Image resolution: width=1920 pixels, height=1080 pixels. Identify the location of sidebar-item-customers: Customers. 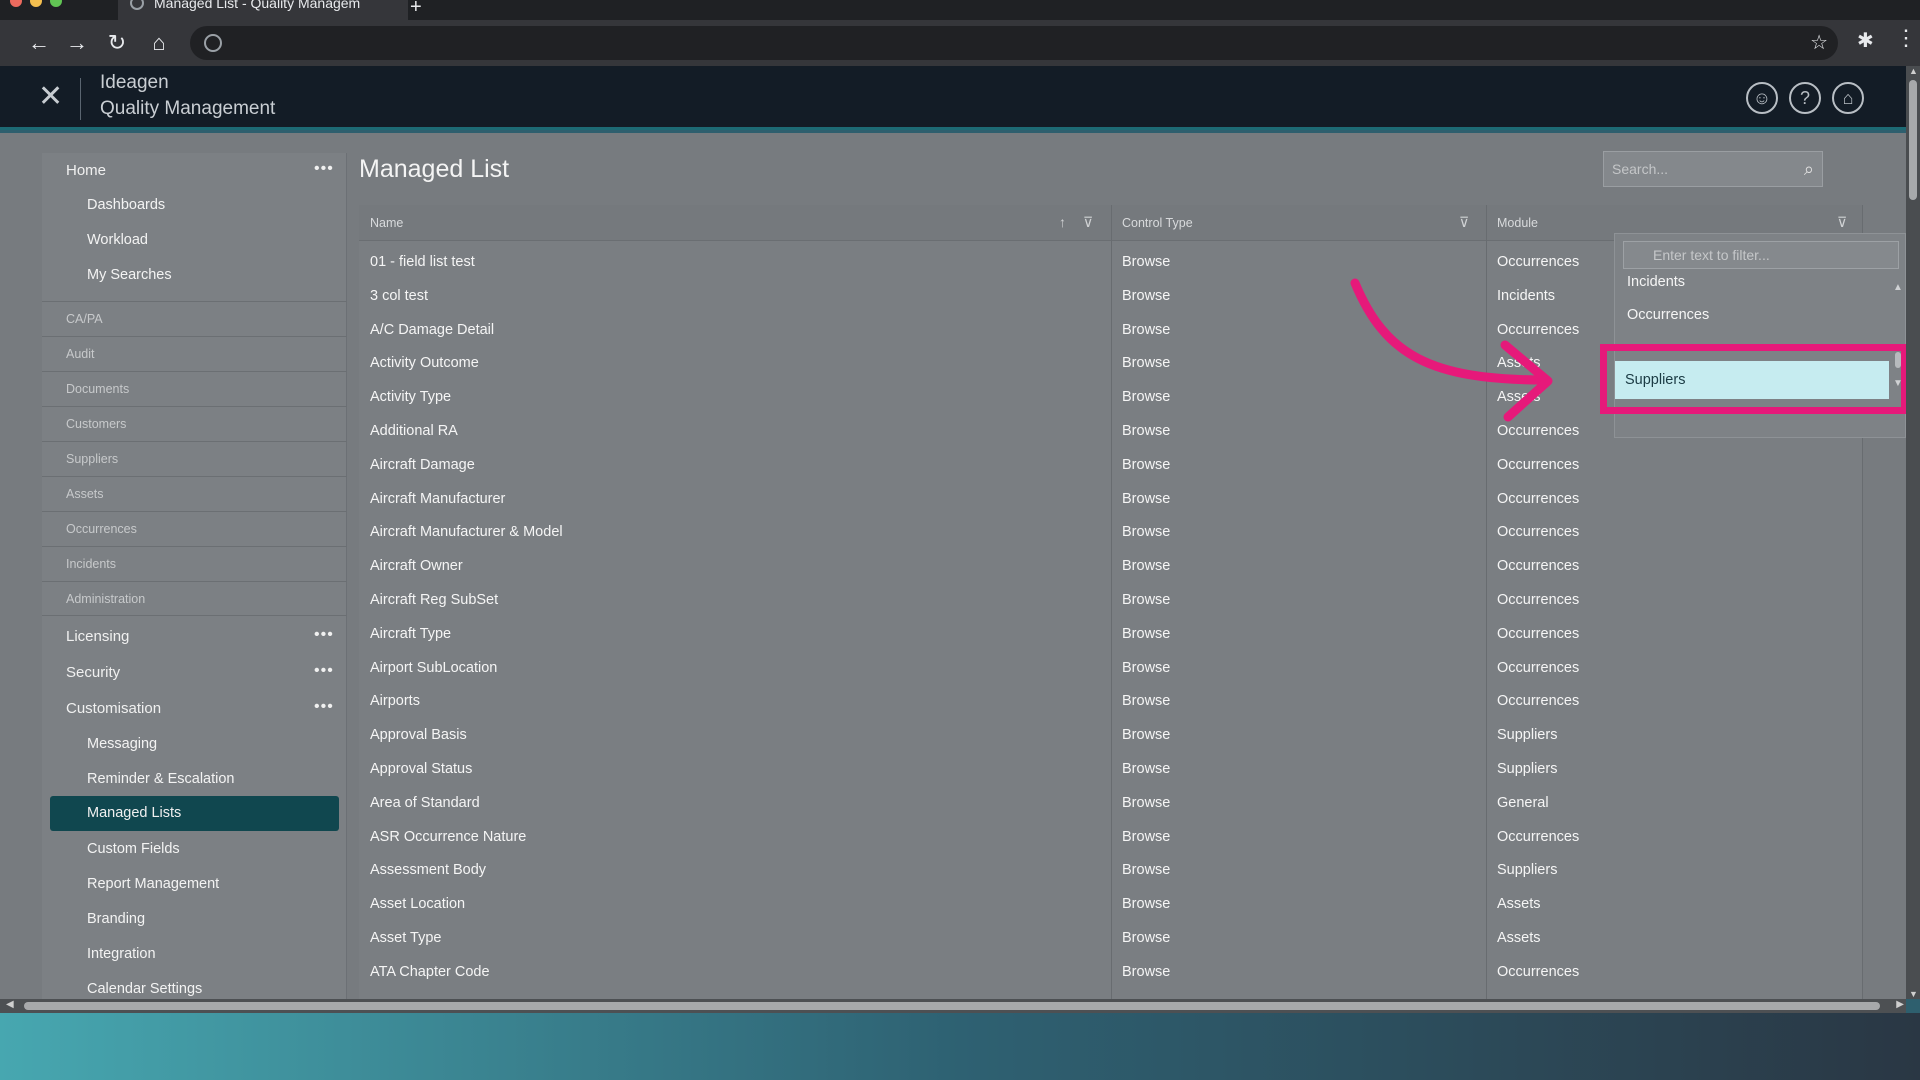
(194, 423).